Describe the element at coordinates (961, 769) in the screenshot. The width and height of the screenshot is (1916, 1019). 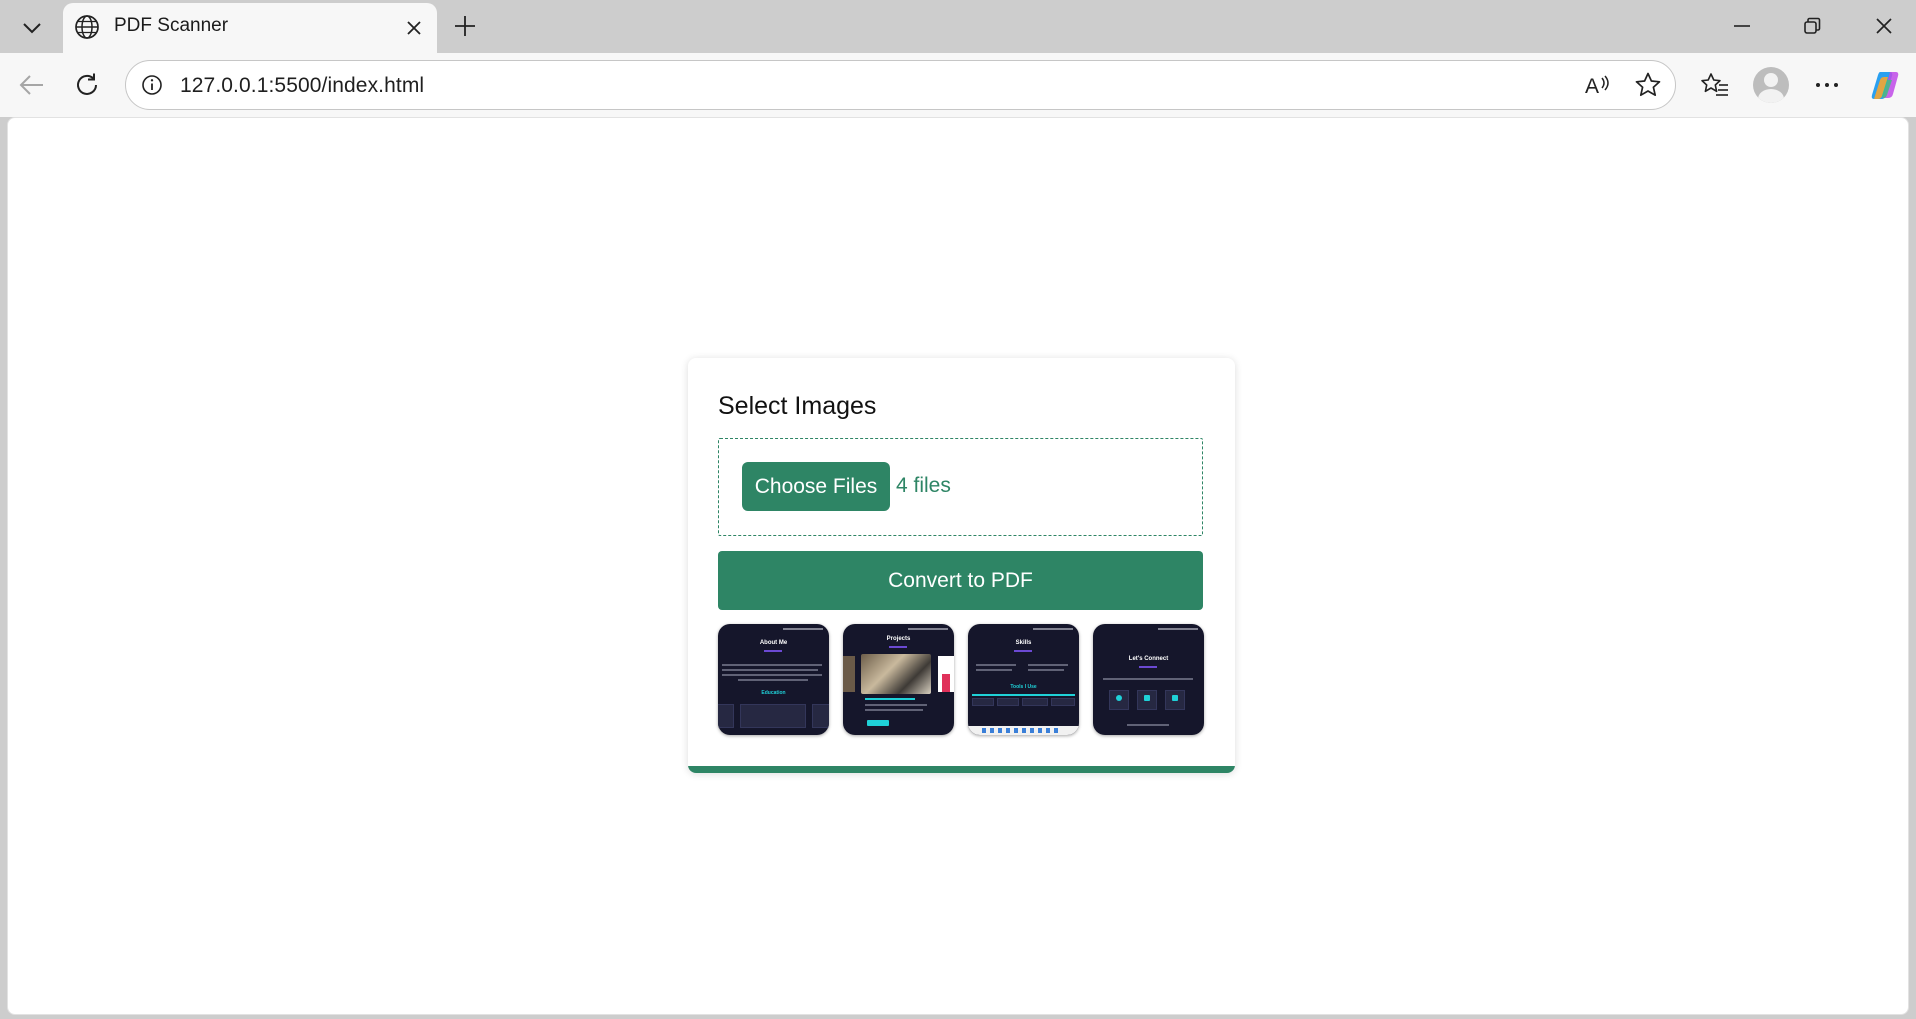
I see `card-accent-bar` at that location.